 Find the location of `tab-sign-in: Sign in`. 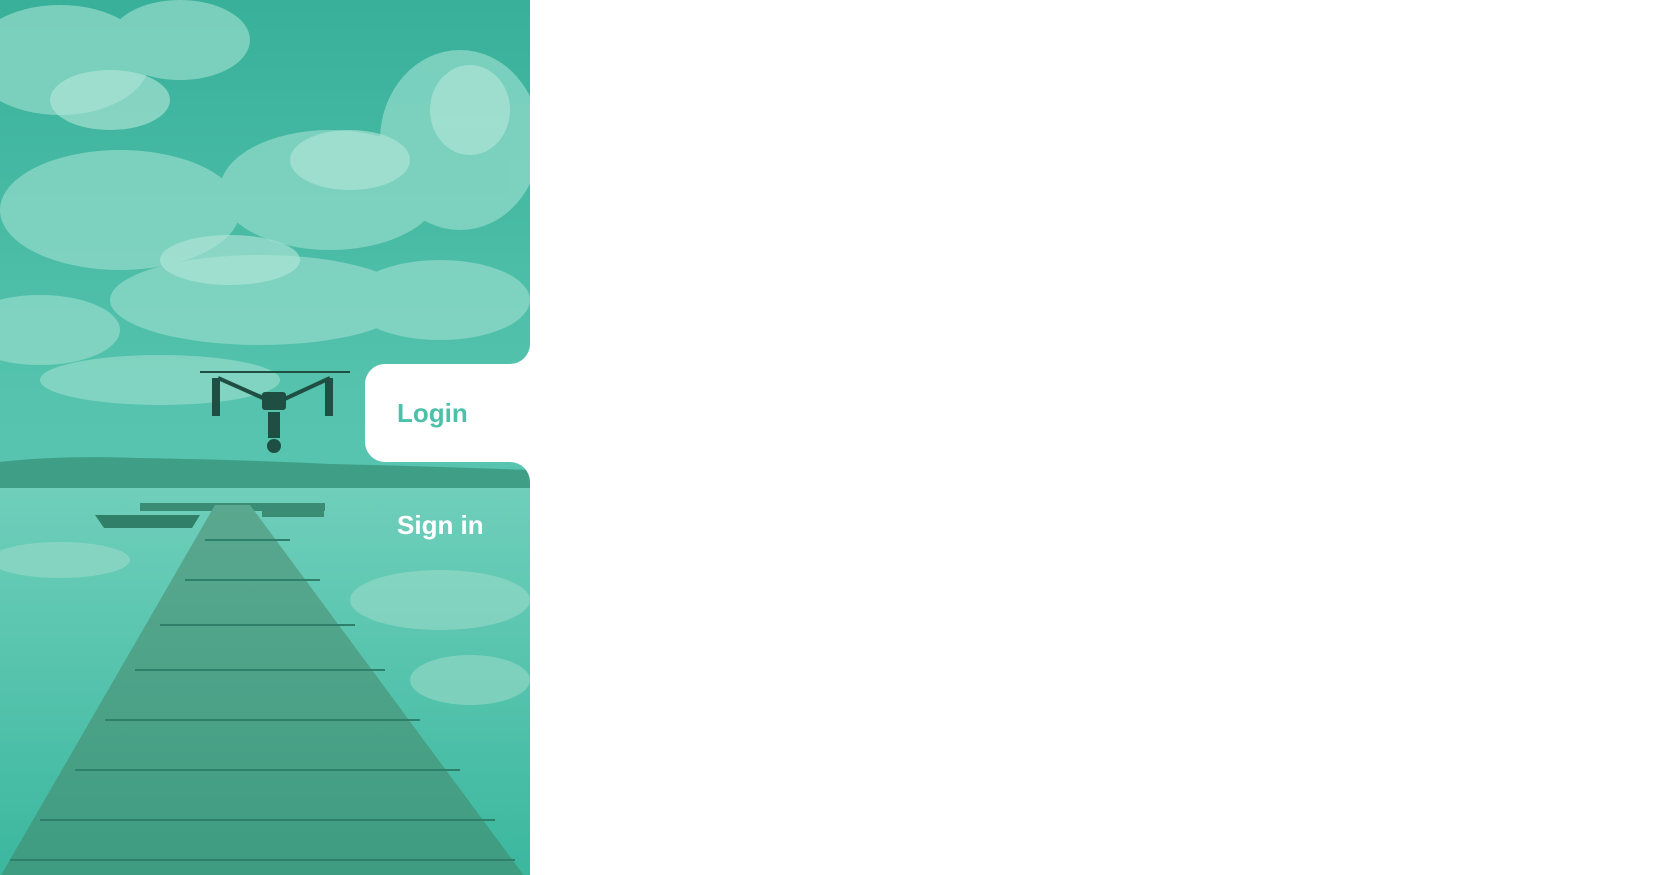

tab-sign-in: Sign in is located at coordinates (447, 525).